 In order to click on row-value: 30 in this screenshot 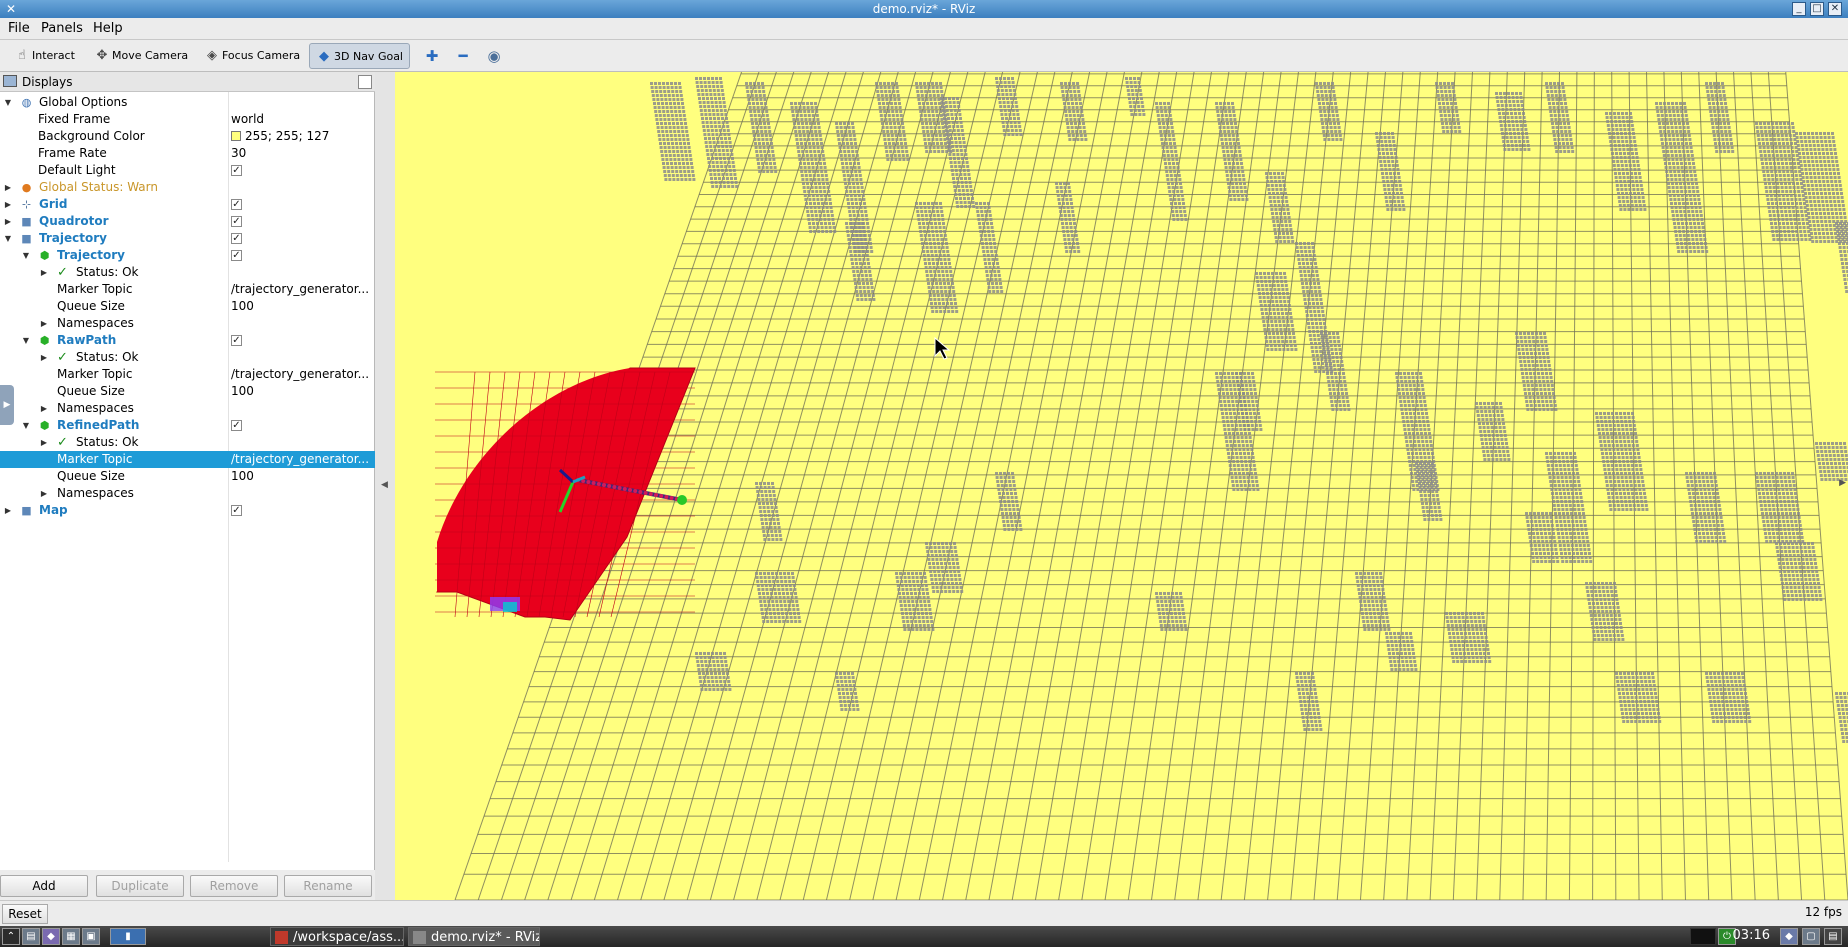, I will do `click(302, 153)`.